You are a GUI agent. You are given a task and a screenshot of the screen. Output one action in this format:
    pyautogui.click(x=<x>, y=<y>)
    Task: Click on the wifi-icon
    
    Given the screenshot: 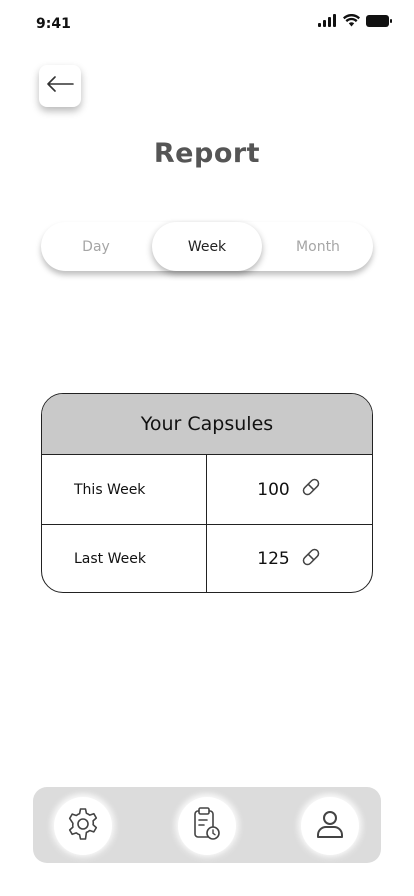 What is the action you would take?
    pyautogui.click(x=351, y=20)
    